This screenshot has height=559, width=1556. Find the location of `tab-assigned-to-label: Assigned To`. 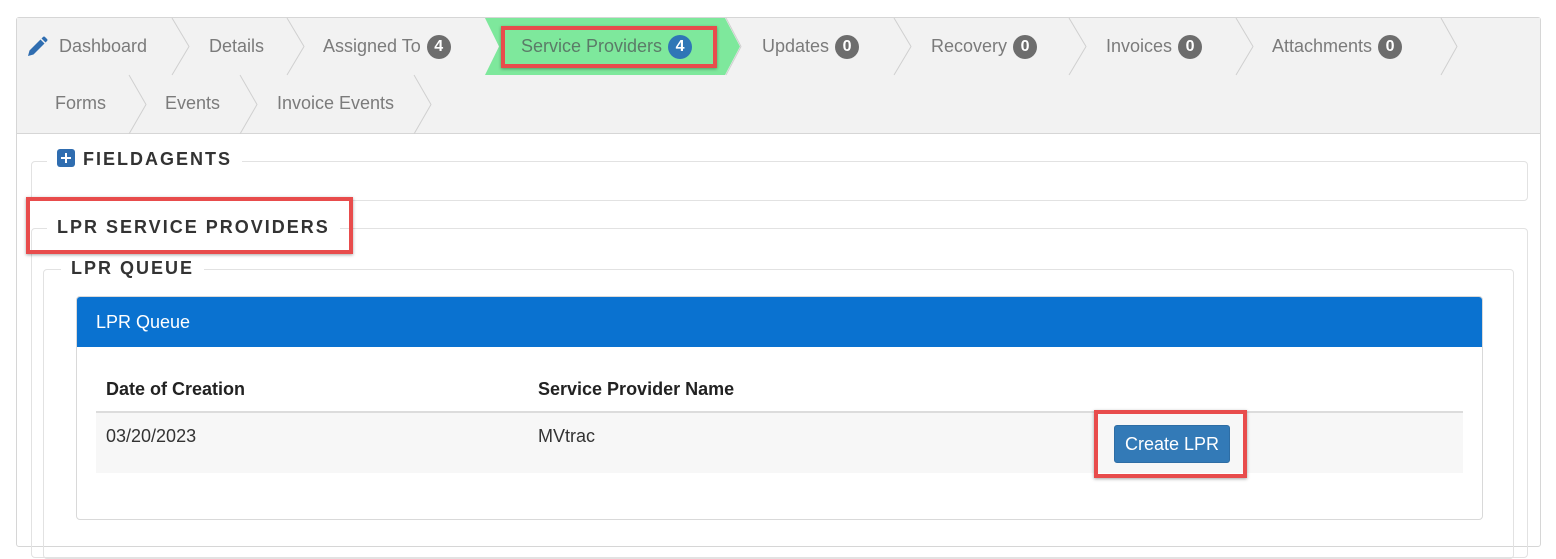

tab-assigned-to-label: Assigned To is located at coordinates (372, 46).